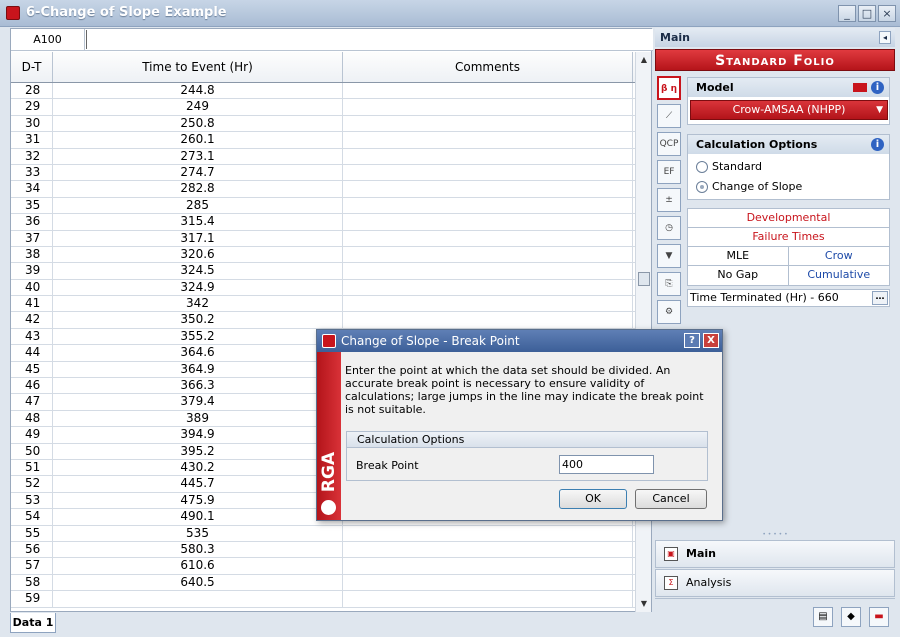  I want to click on row-number-cell: 41, so click(32, 304).